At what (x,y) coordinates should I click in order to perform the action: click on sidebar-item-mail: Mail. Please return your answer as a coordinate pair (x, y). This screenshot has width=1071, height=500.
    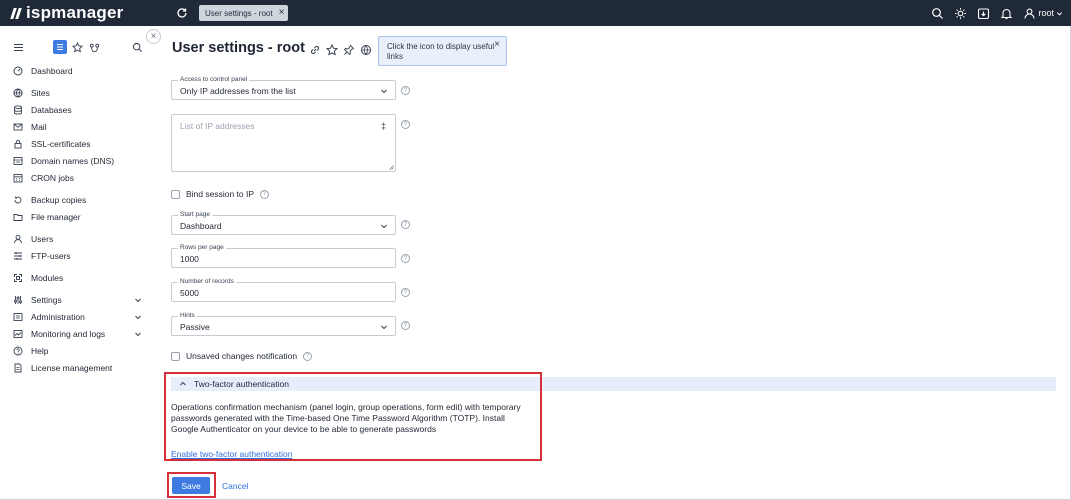
    Looking at the image, I should click on (75, 127).